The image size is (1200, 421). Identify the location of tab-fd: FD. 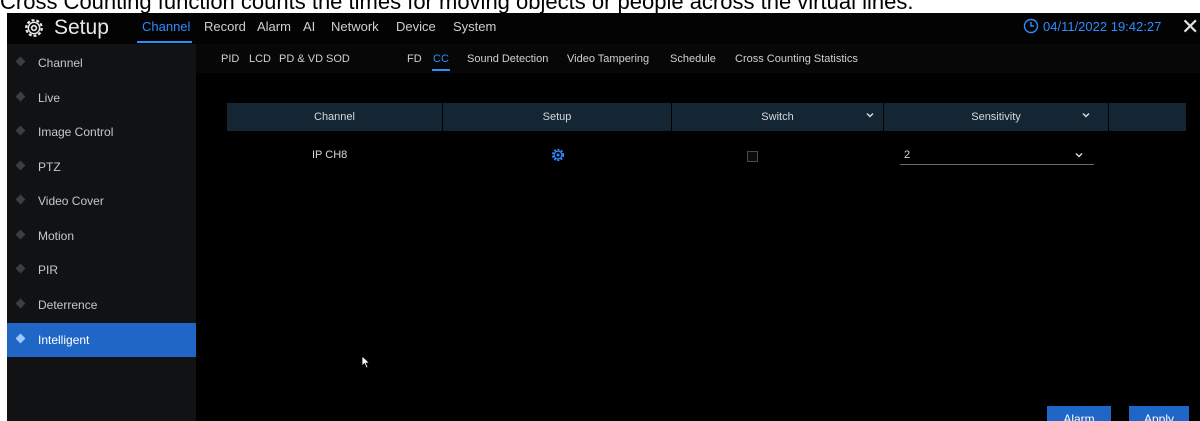
(414, 59).